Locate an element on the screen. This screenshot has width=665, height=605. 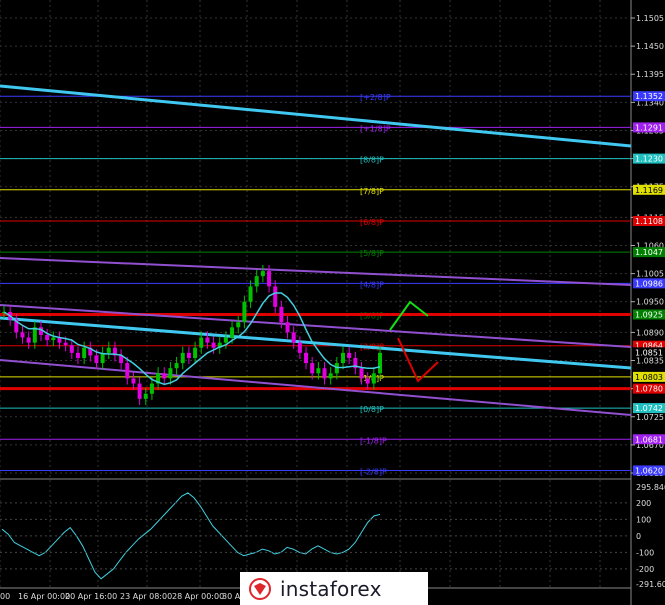
extra-price-label: 1.0780 is located at coordinates (649, 389).